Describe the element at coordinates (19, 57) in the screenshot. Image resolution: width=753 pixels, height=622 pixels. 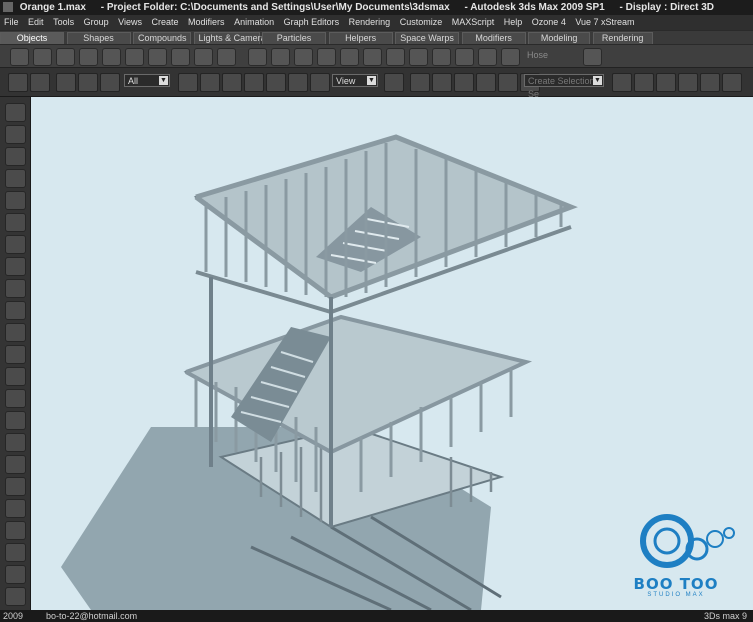
I see `box-icon` at that location.